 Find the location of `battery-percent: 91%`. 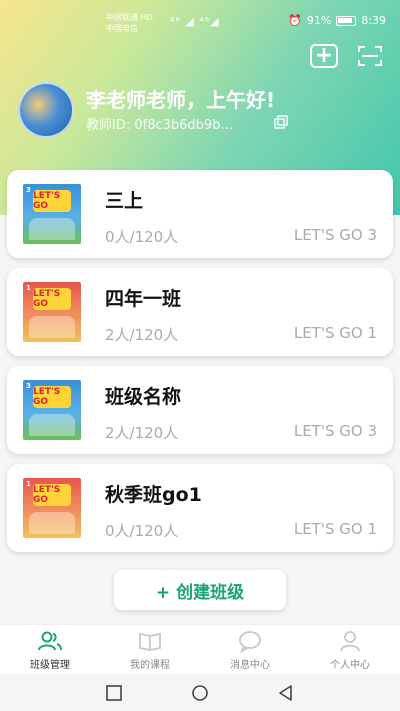

battery-percent: 91% is located at coordinates (319, 20).